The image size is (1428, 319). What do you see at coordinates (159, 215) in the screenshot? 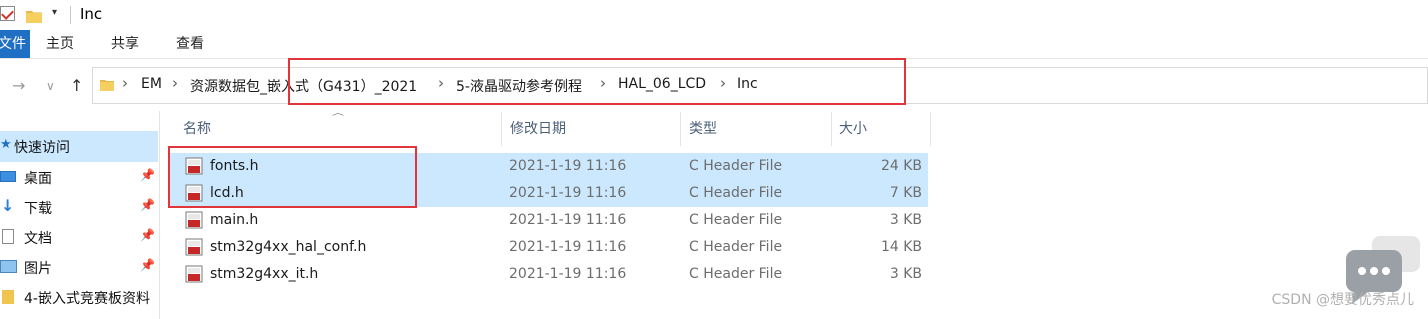
I see `sidebar-divider` at bounding box center [159, 215].